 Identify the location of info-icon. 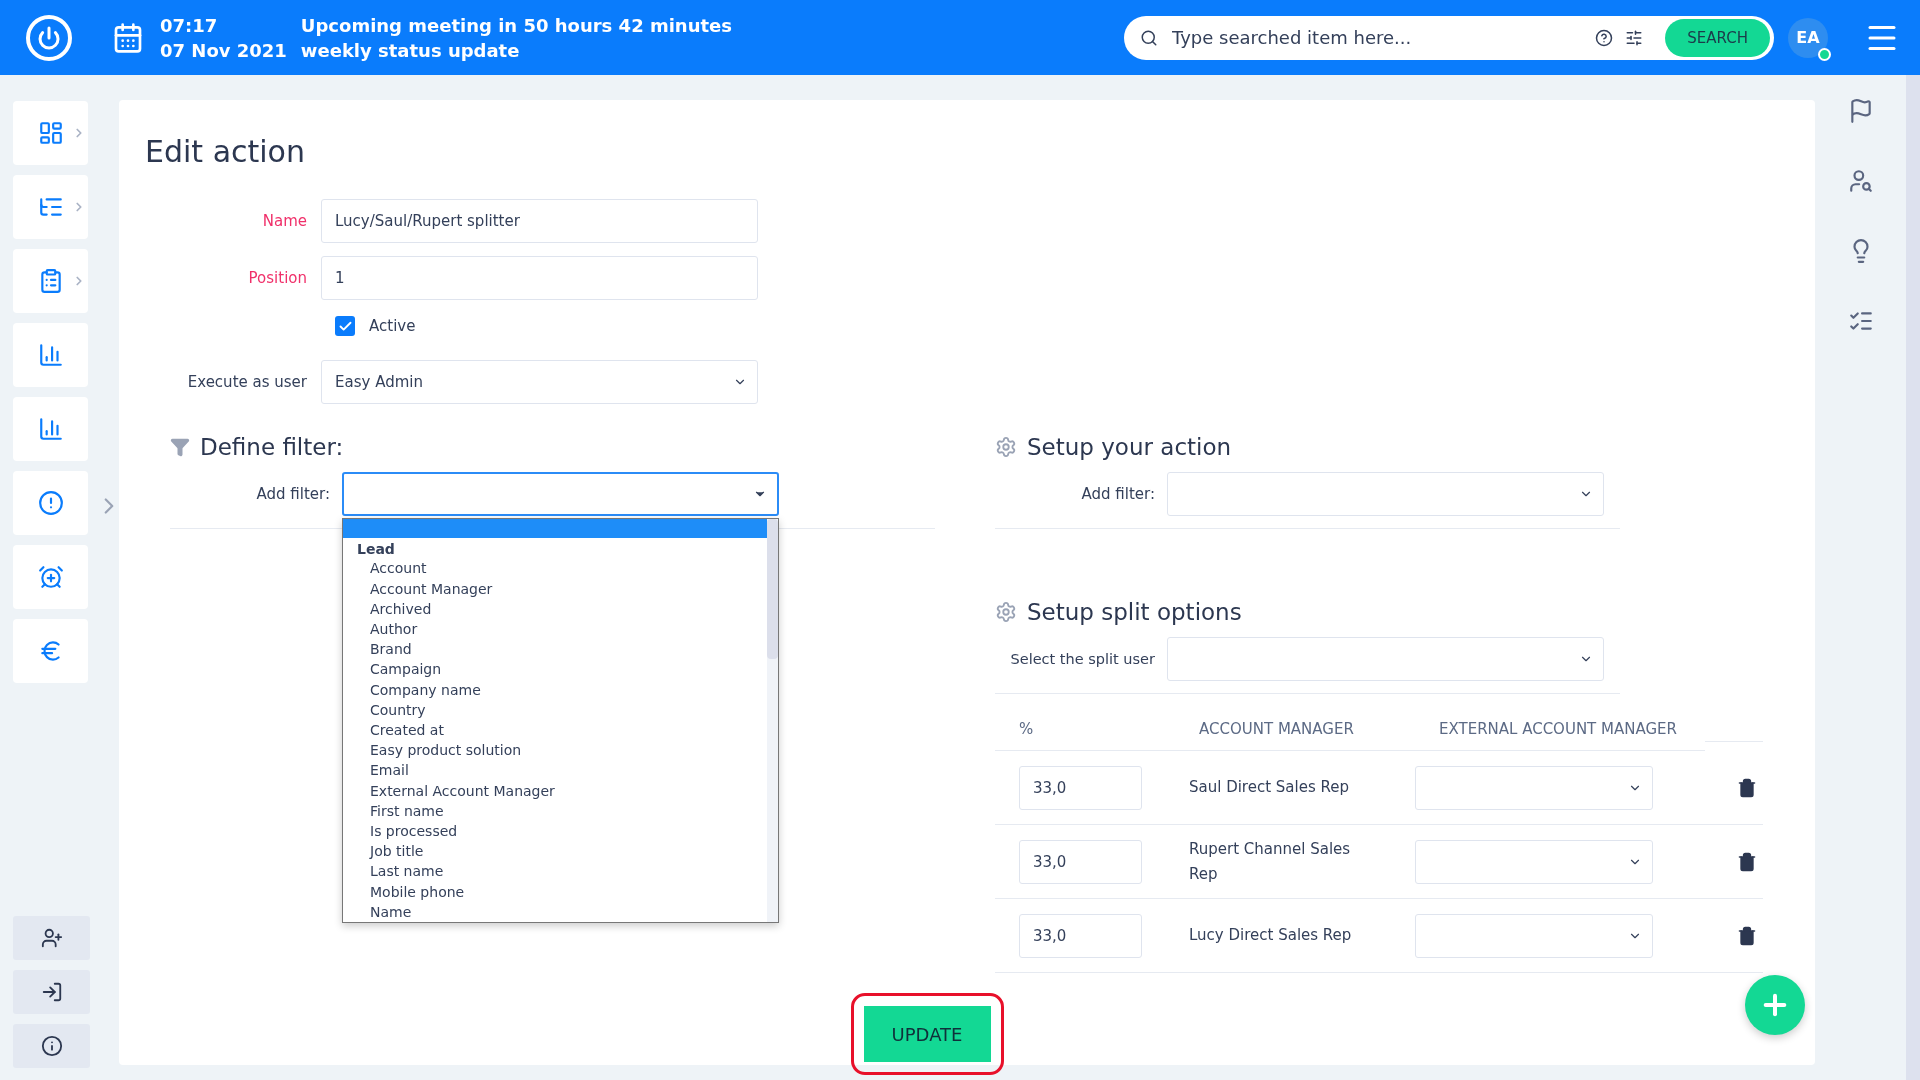
(51, 1046).